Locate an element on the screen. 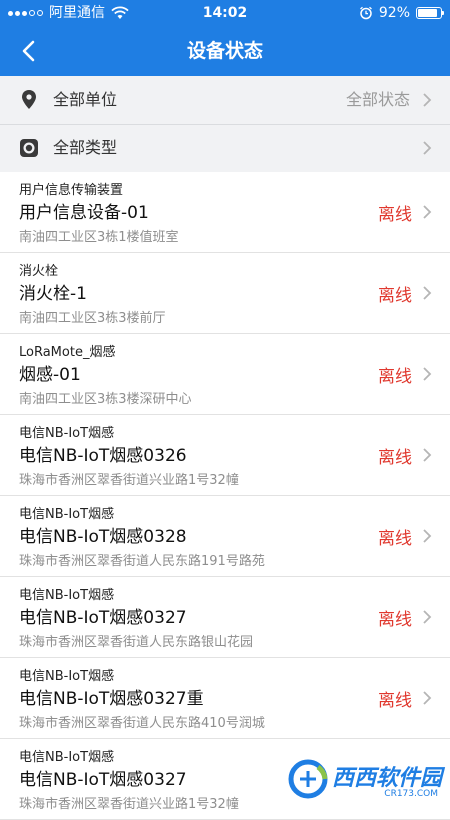 The width and height of the screenshot is (450, 820). list-item: 消火栓 消火栓-1 南油四工业区3栋3楼前厅 离线 is located at coordinates (225, 293).